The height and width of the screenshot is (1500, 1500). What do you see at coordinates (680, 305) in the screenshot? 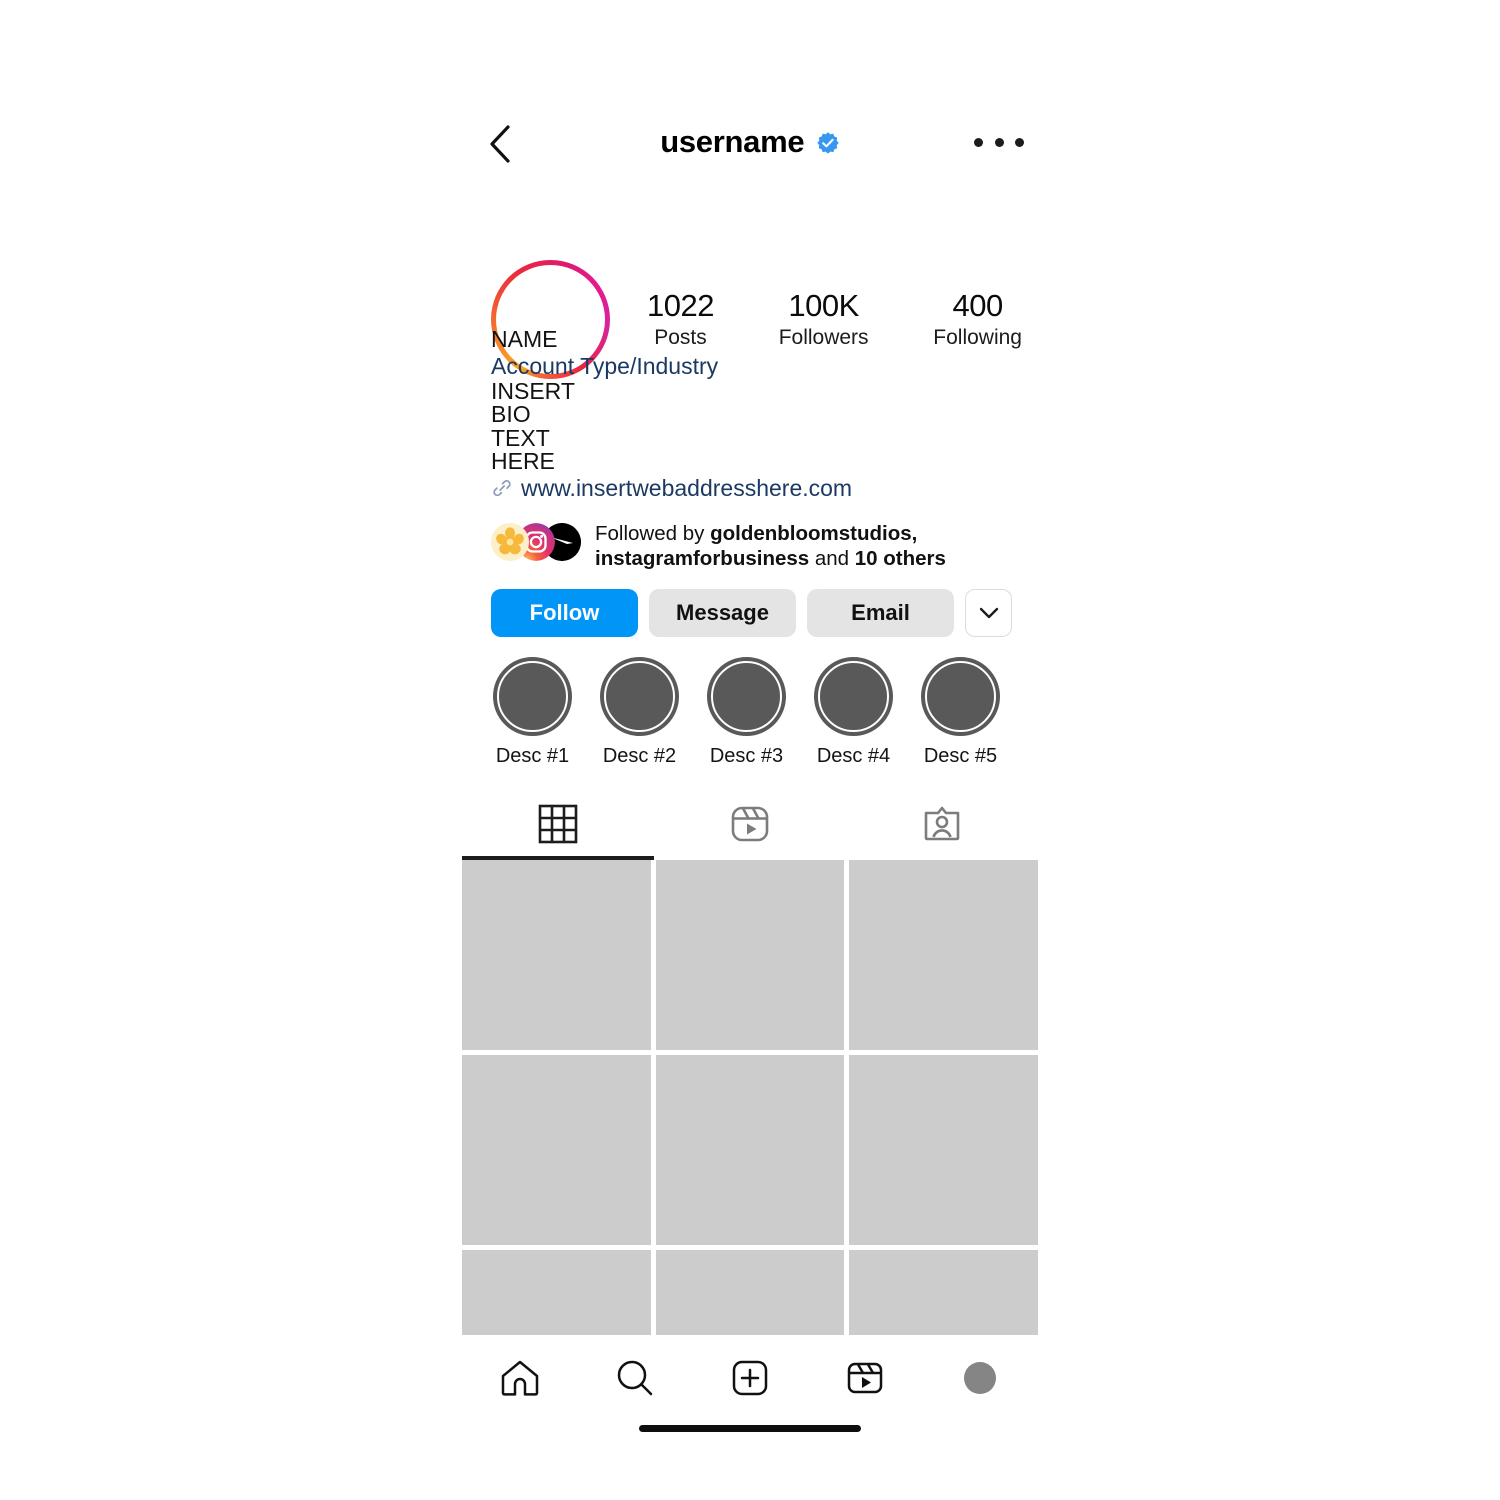
I see `posts-count: 1022` at bounding box center [680, 305].